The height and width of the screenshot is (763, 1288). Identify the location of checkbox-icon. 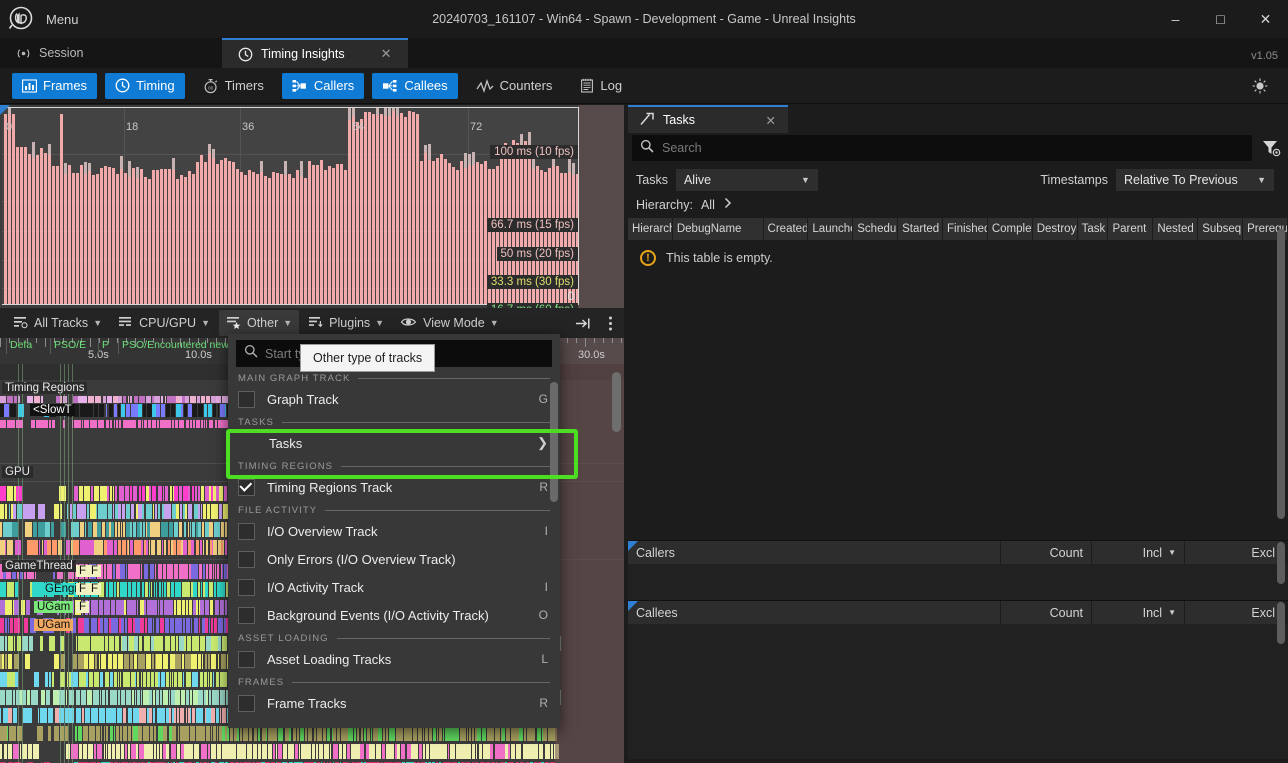
(246, 399).